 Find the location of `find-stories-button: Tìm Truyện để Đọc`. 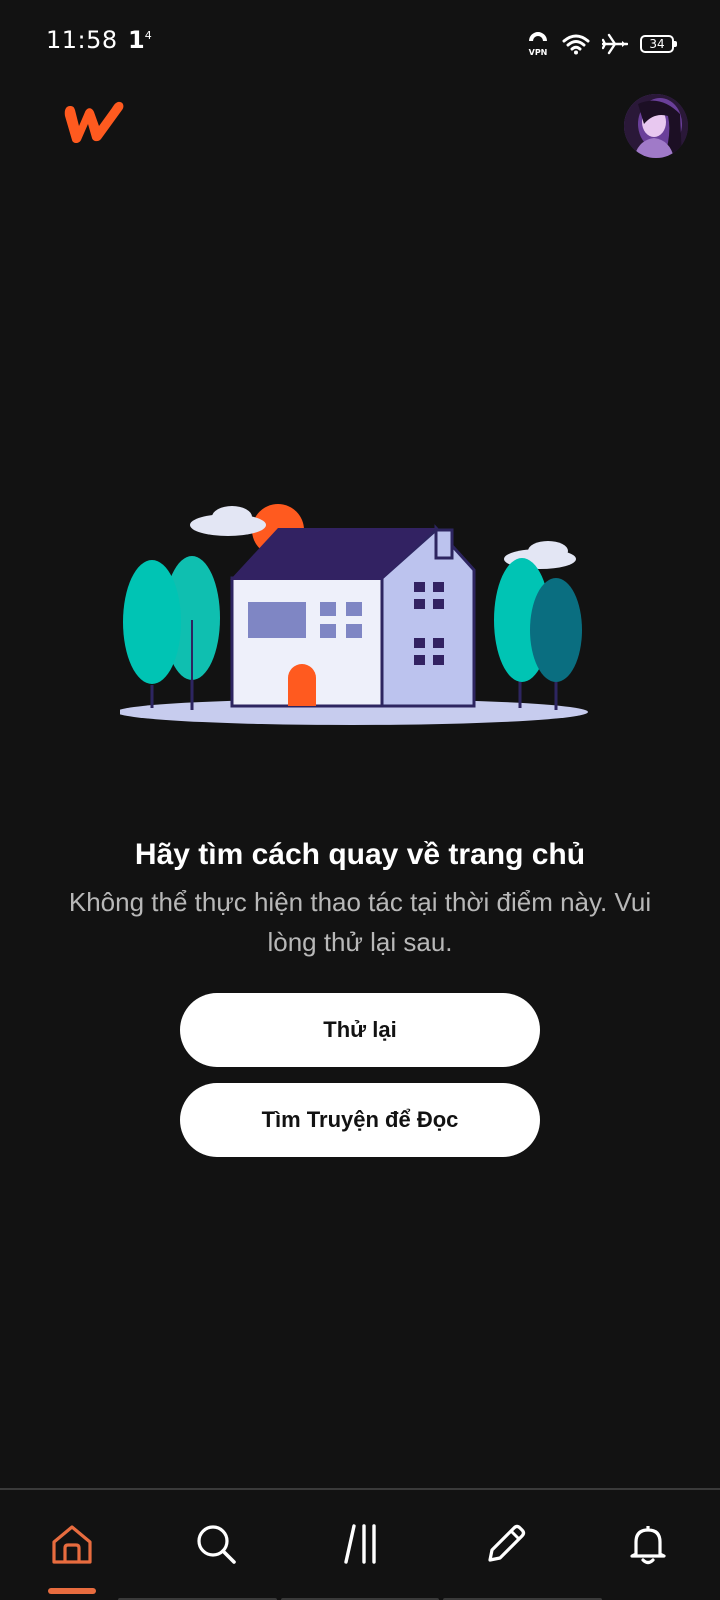

find-stories-button: Tìm Truyện để Đọc is located at coordinates (360, 1120).